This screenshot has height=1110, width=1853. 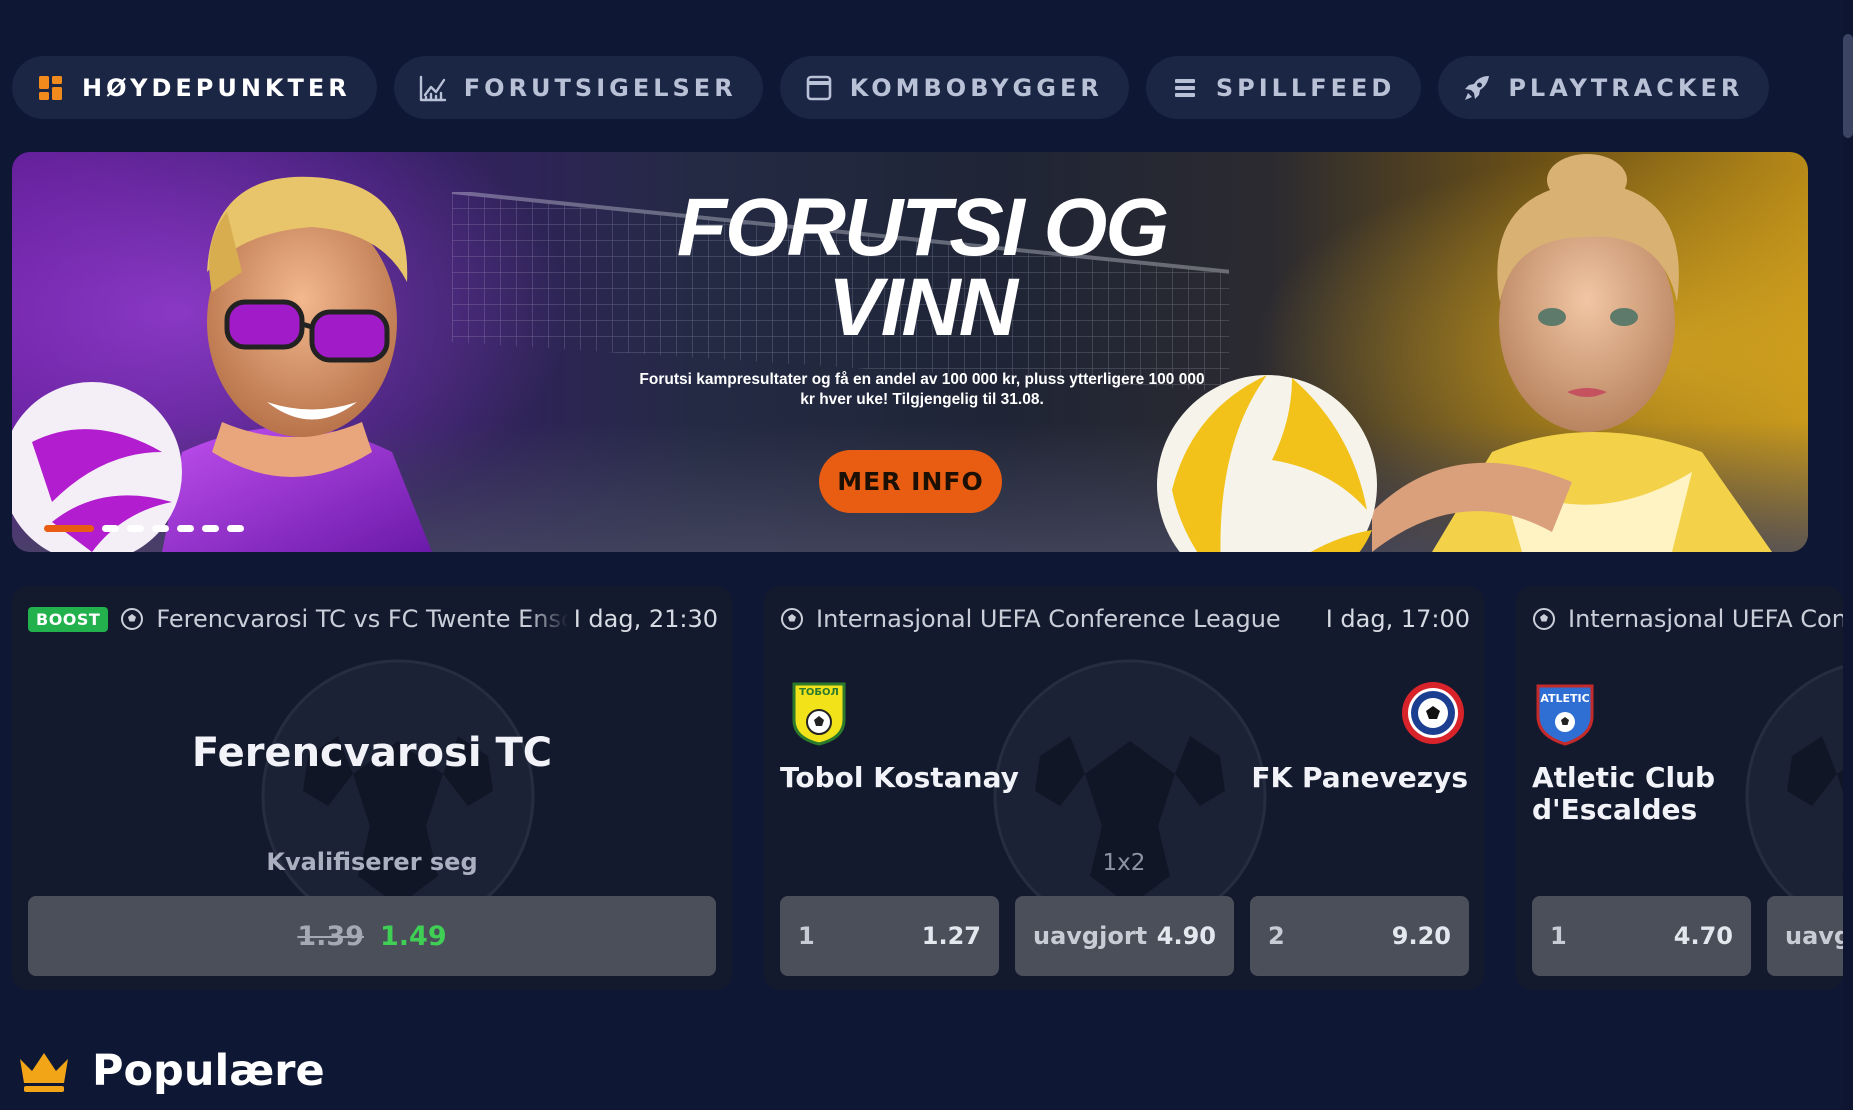 What do you see at coordinates (1185, 88) in the screenshot?
I see `list-icon` at bounding box center [1185, 88].